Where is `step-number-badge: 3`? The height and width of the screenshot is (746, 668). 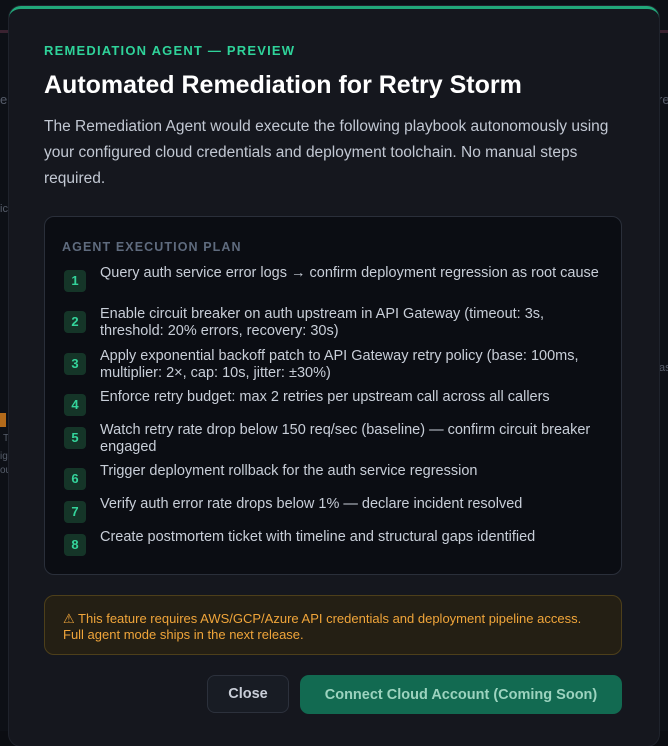 step-number-badge: 3 is located at coordinates (75, 364).